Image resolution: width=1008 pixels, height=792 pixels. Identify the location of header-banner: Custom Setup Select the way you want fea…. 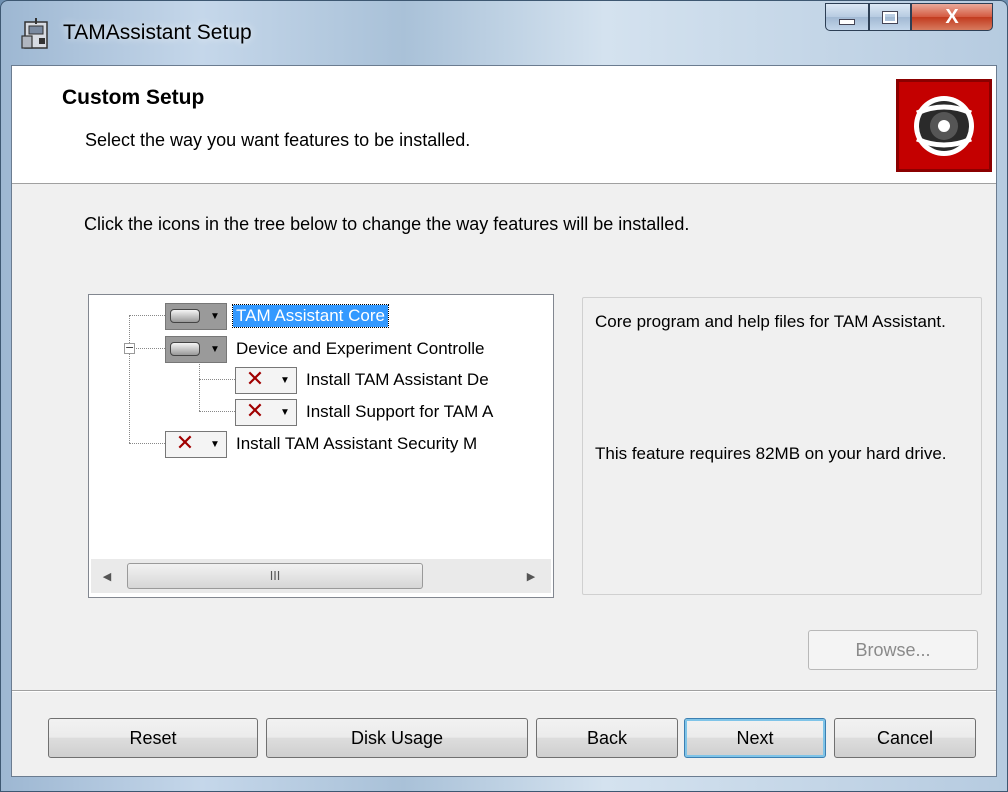
(504, 125).